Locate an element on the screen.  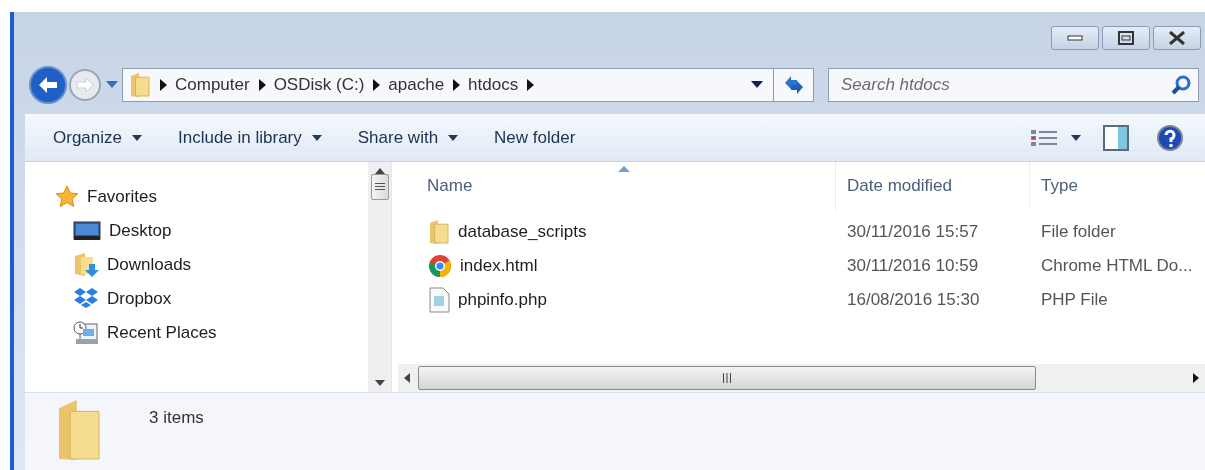
table-cell: 16/08/2016 15:30 is located at coordinates (913, 300).